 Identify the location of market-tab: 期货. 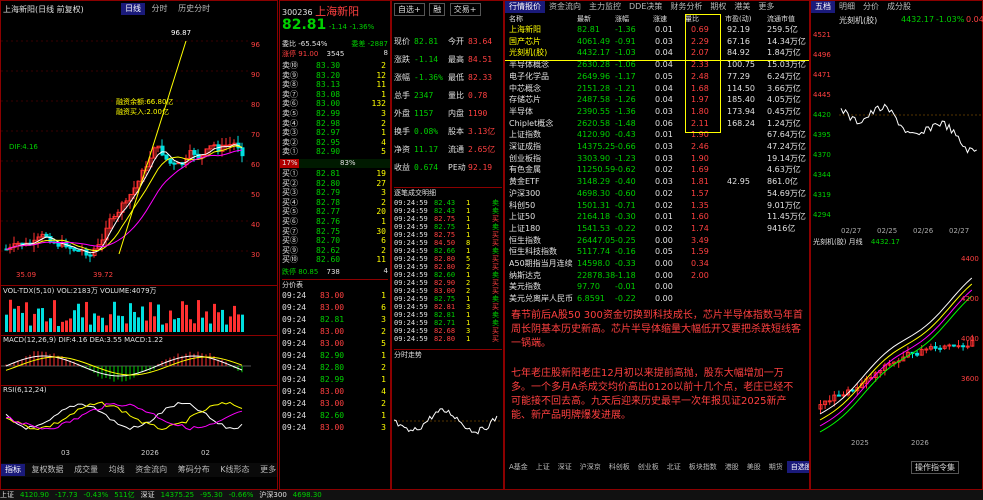
(776, 467).